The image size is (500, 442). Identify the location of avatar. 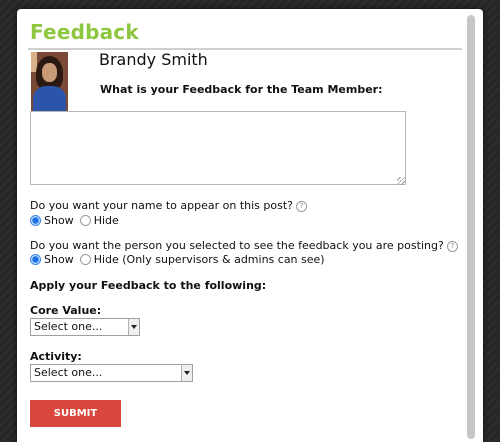
(49, 84).